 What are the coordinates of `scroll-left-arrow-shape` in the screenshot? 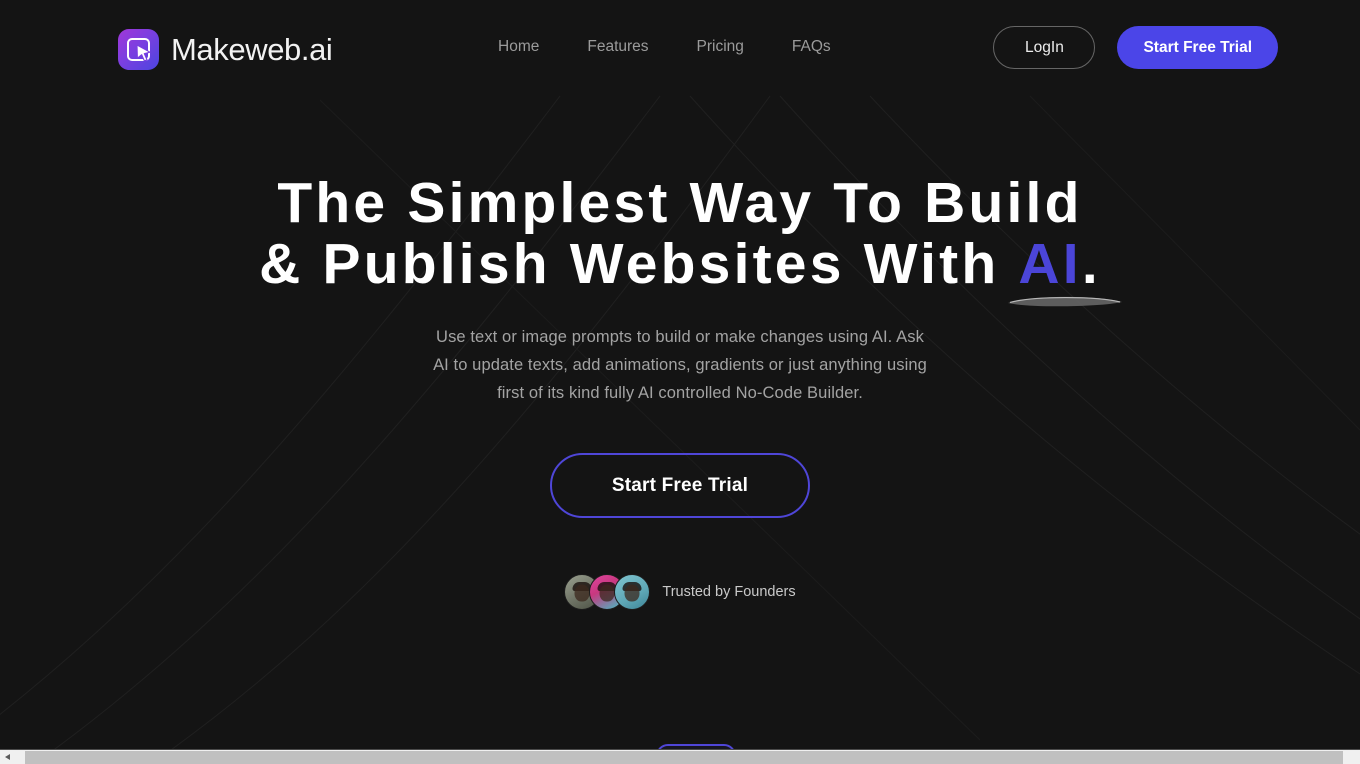 It's located at (7, 757).